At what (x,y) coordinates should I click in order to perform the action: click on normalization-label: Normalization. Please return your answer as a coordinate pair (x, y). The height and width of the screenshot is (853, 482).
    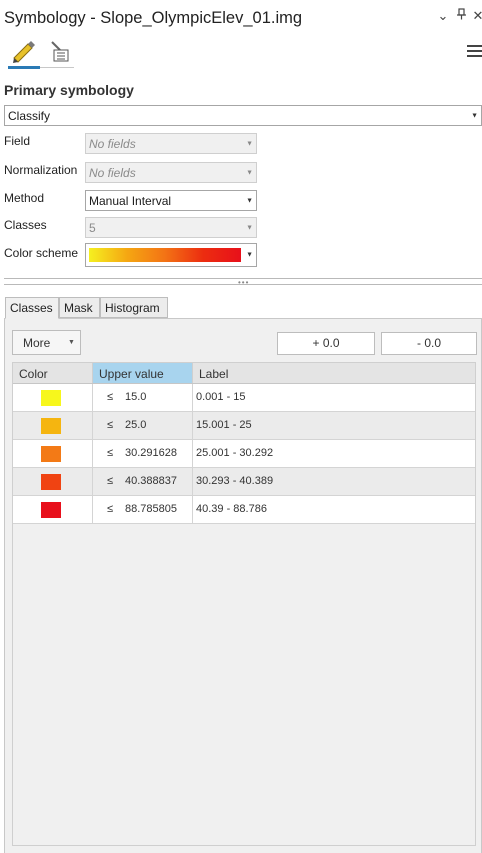
    Looking at the image, I should click on (41, 170).